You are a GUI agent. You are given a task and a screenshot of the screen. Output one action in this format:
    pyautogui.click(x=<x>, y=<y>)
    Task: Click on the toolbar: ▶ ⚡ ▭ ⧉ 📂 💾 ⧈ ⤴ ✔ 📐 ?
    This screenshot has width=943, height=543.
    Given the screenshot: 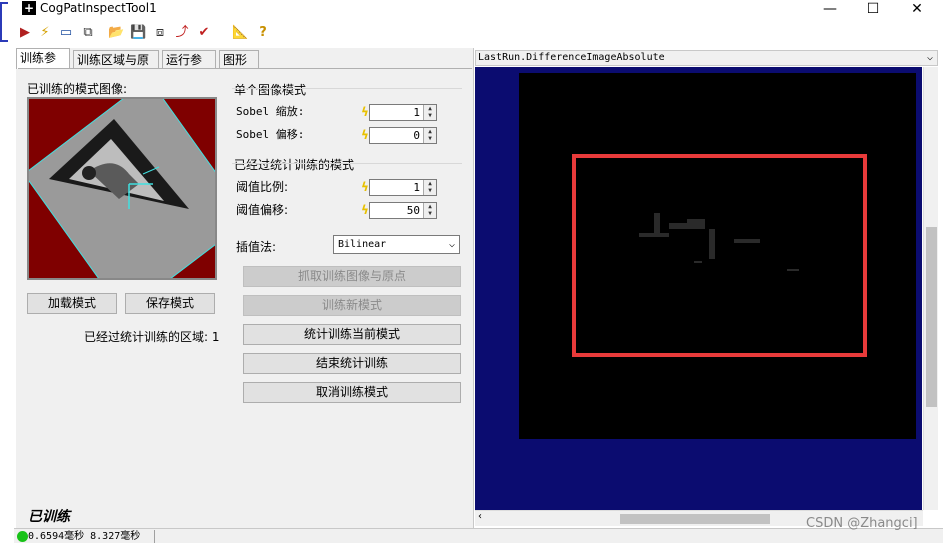 What is the action you would take?
    pyautogui.click(x=166, y=34)
    